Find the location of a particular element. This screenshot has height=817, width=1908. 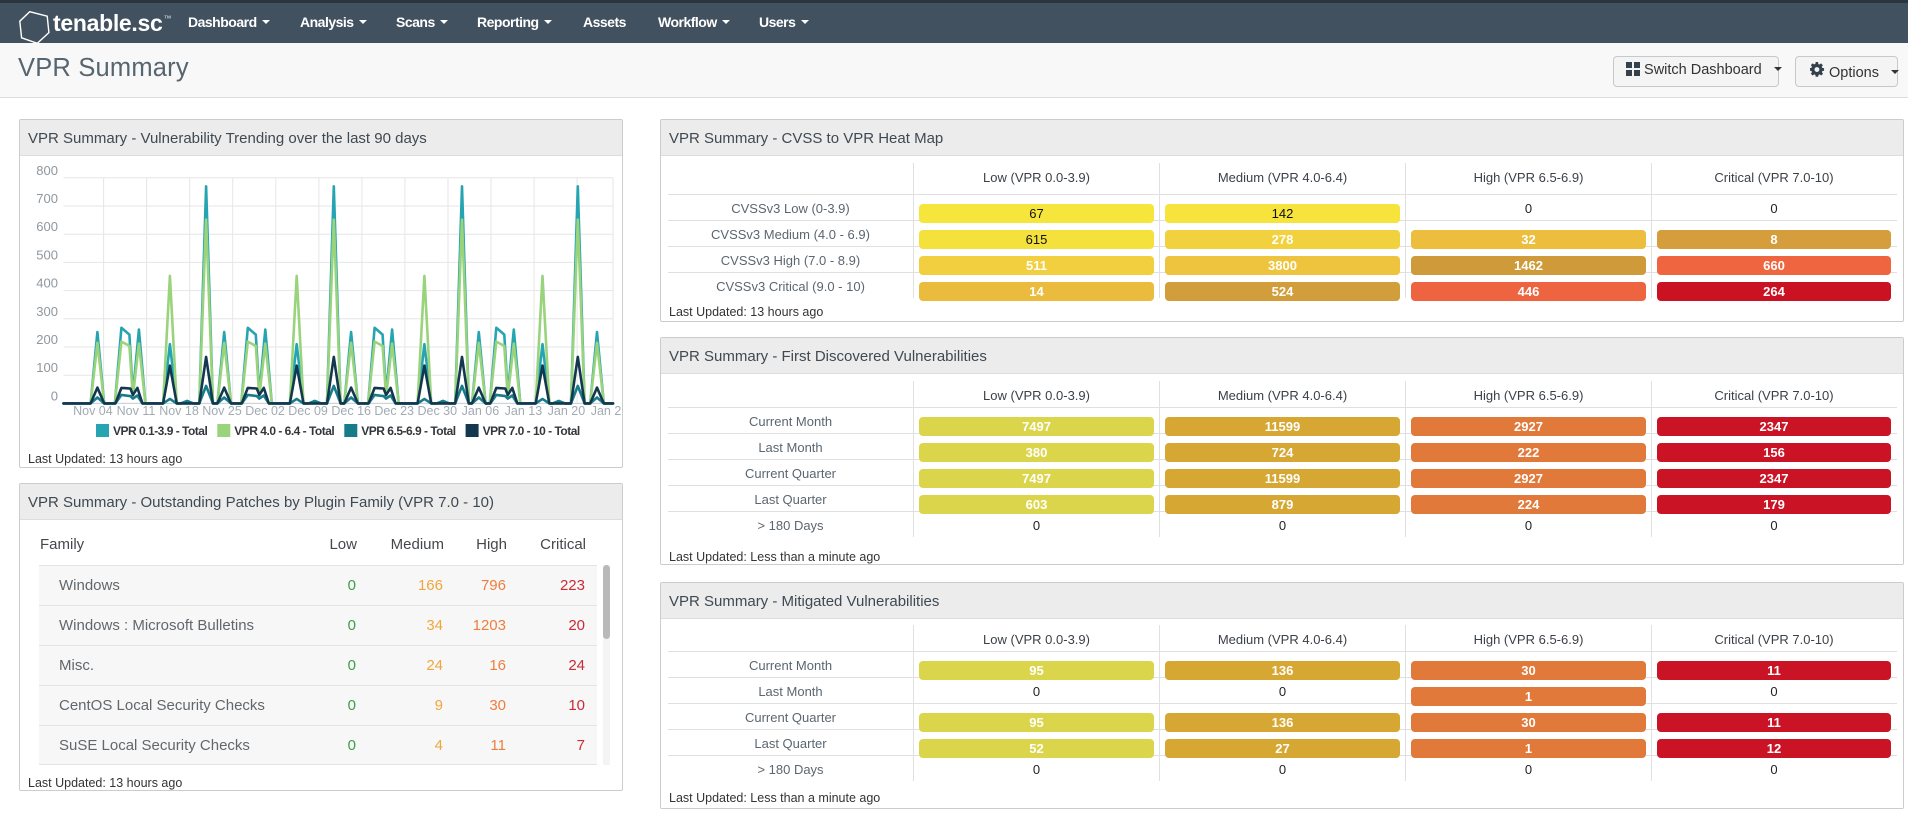

svg-text: 100 is located at coordinates (47, 367).